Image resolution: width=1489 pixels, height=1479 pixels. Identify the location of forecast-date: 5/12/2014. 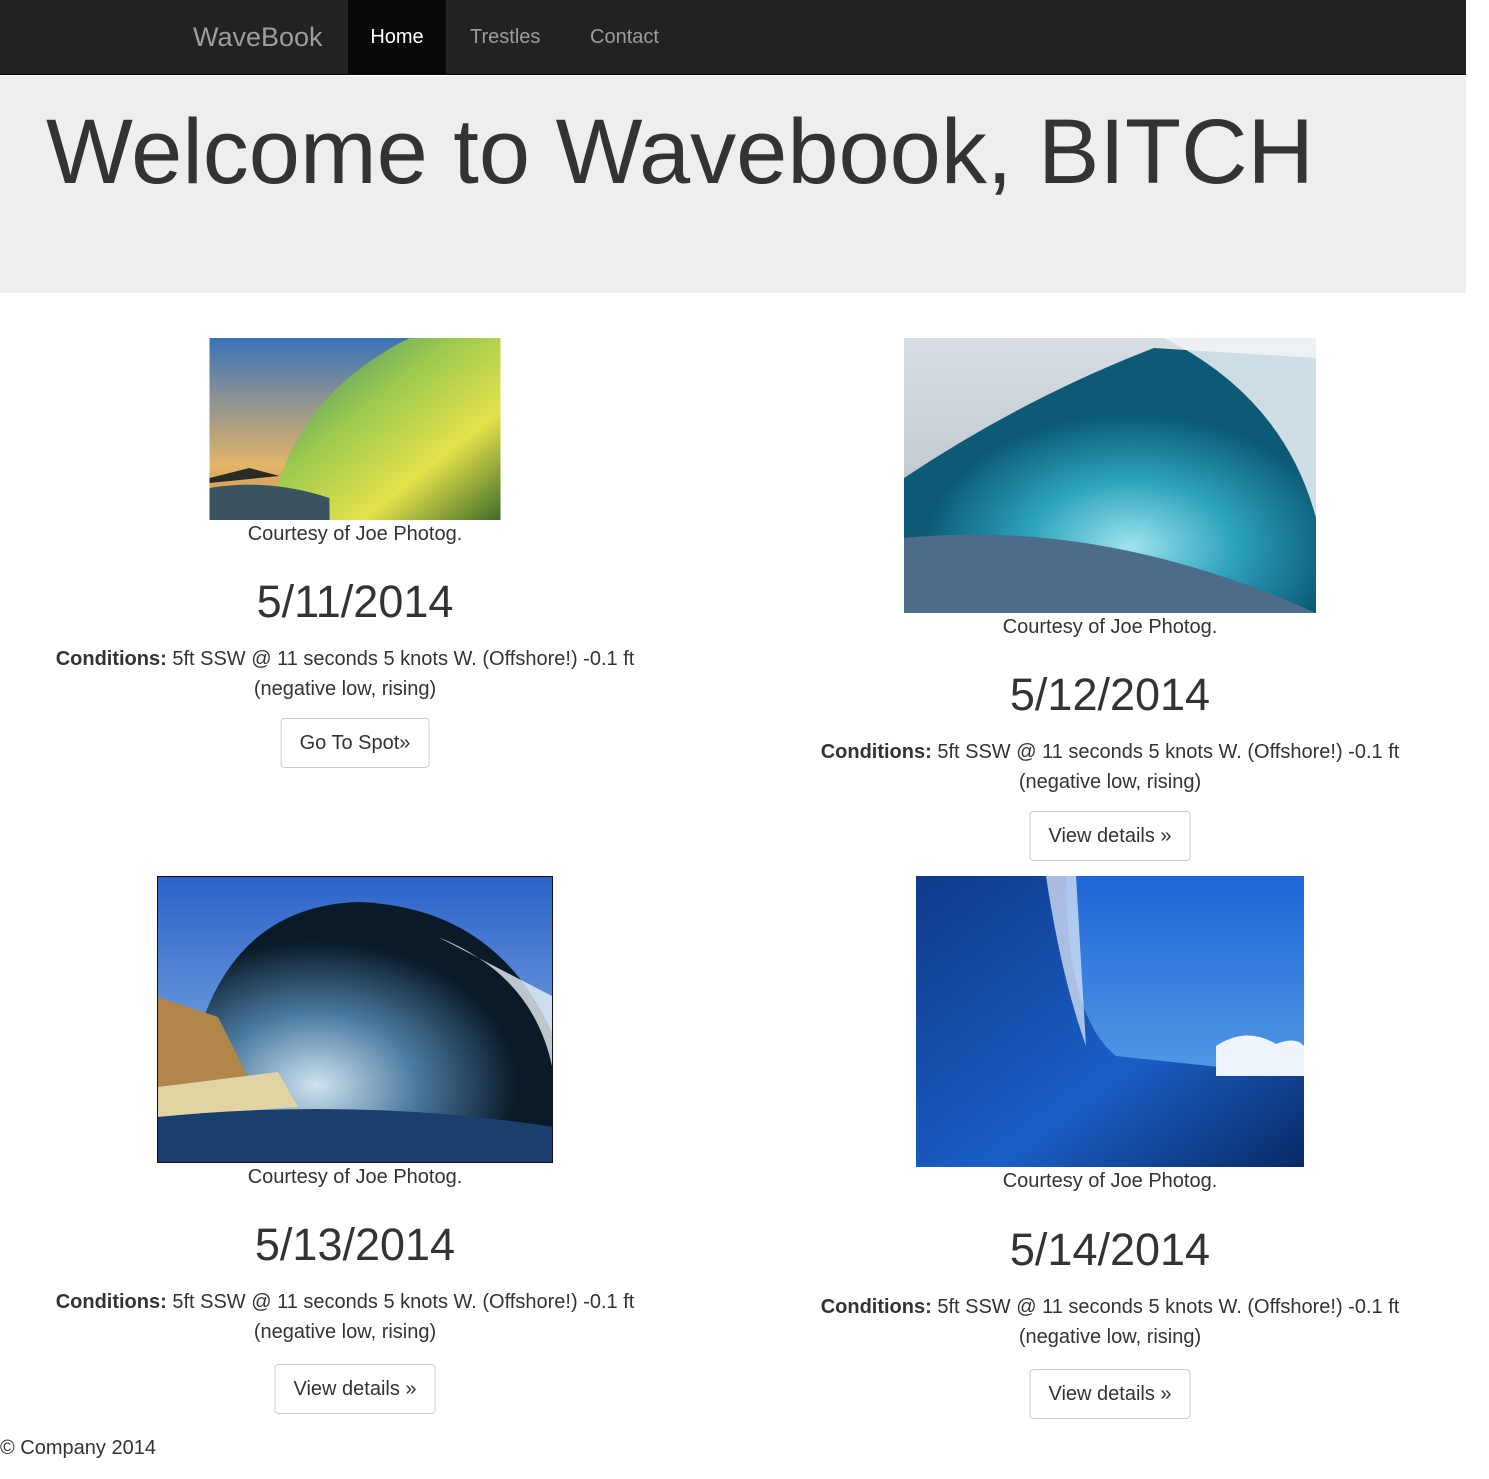
(1110, 694).